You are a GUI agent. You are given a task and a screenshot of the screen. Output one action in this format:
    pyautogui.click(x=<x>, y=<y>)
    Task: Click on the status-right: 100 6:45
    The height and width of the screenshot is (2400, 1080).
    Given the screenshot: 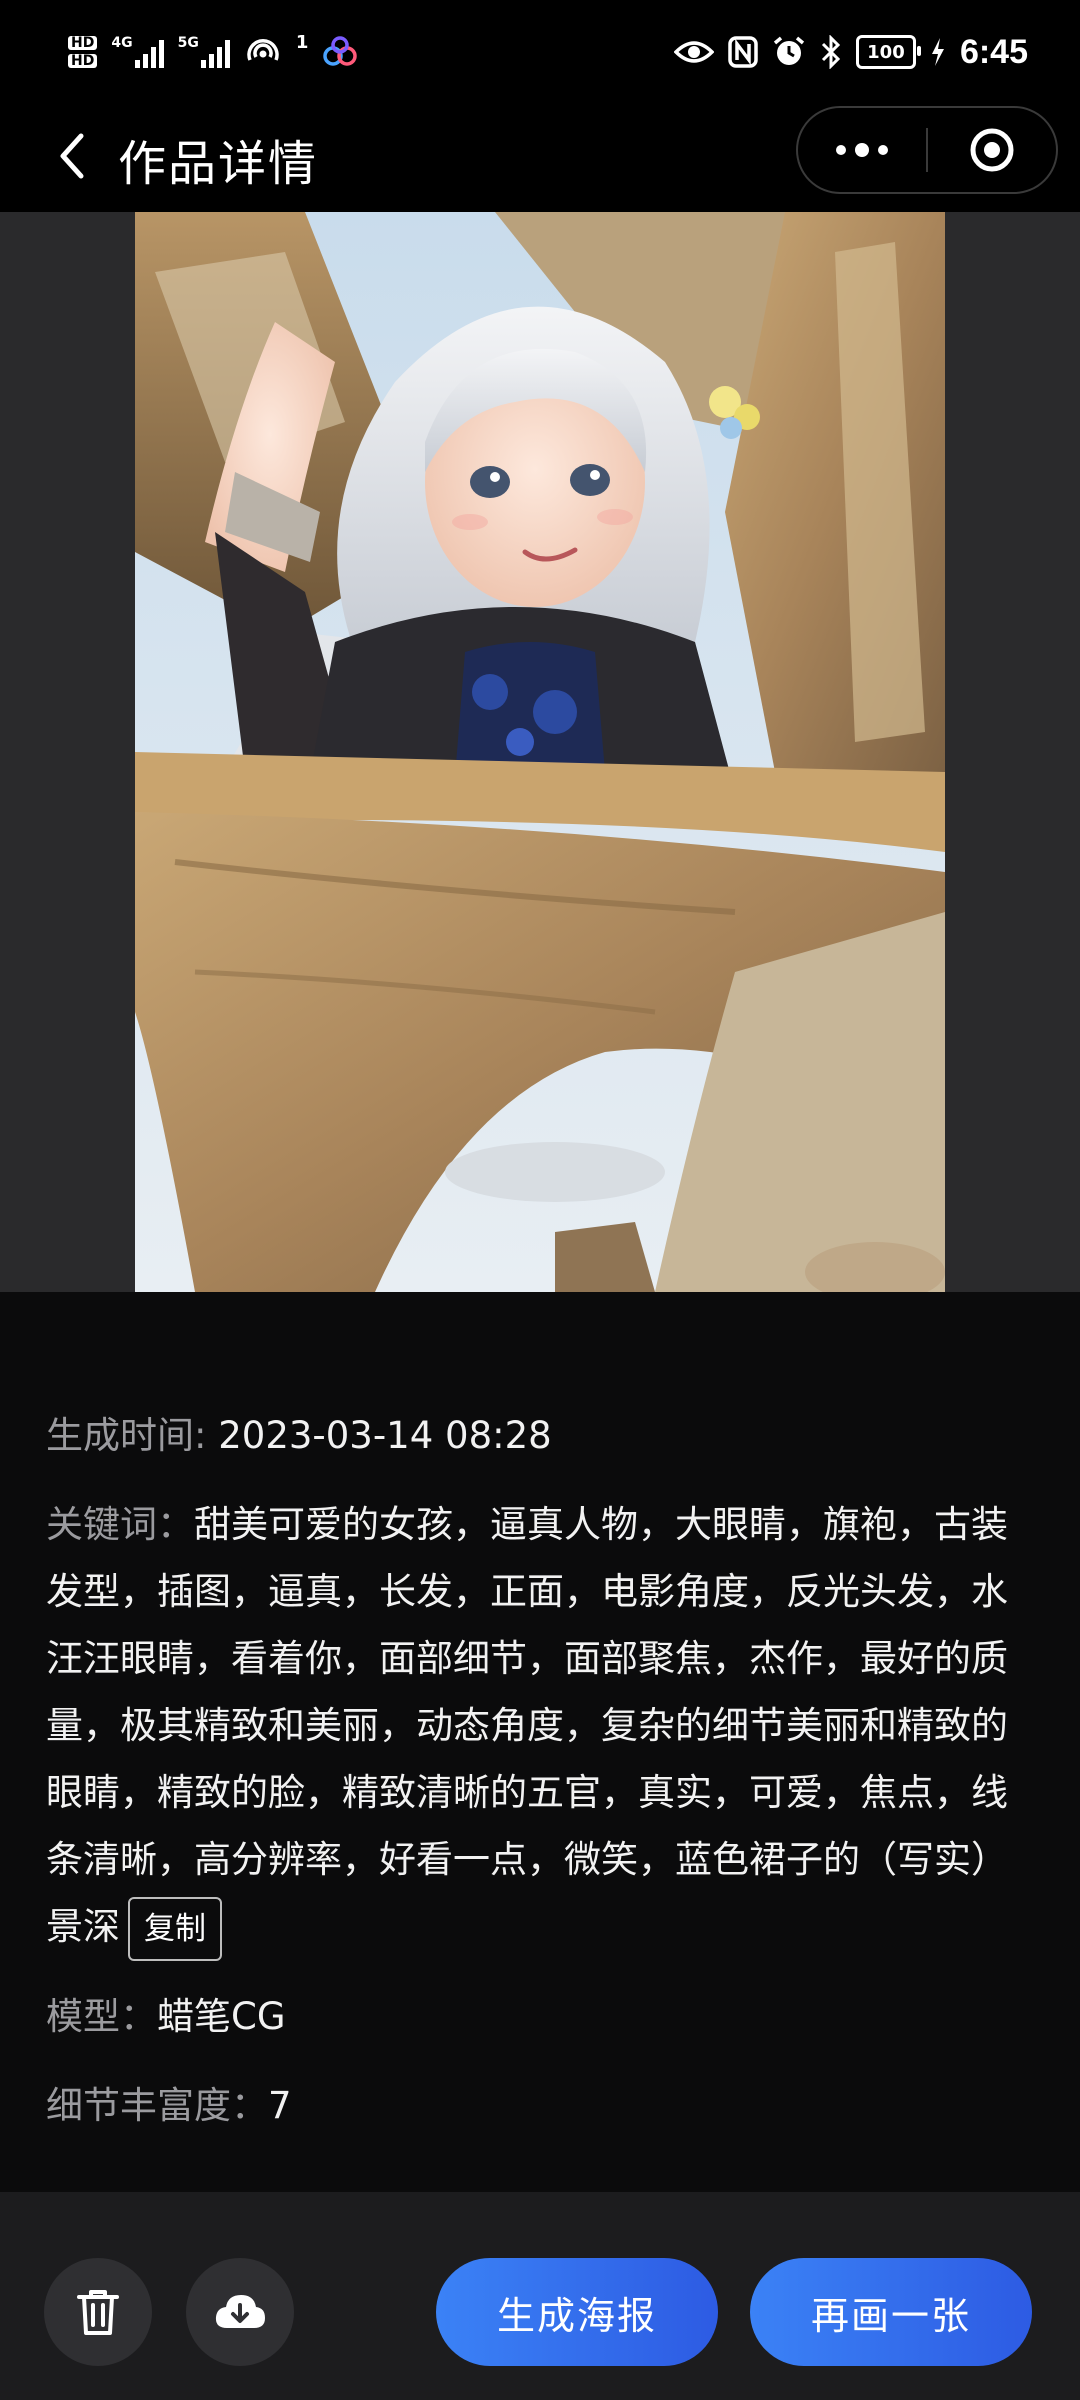 What is the action you would take?
    pyautogui.click(x=850, y=52)
    